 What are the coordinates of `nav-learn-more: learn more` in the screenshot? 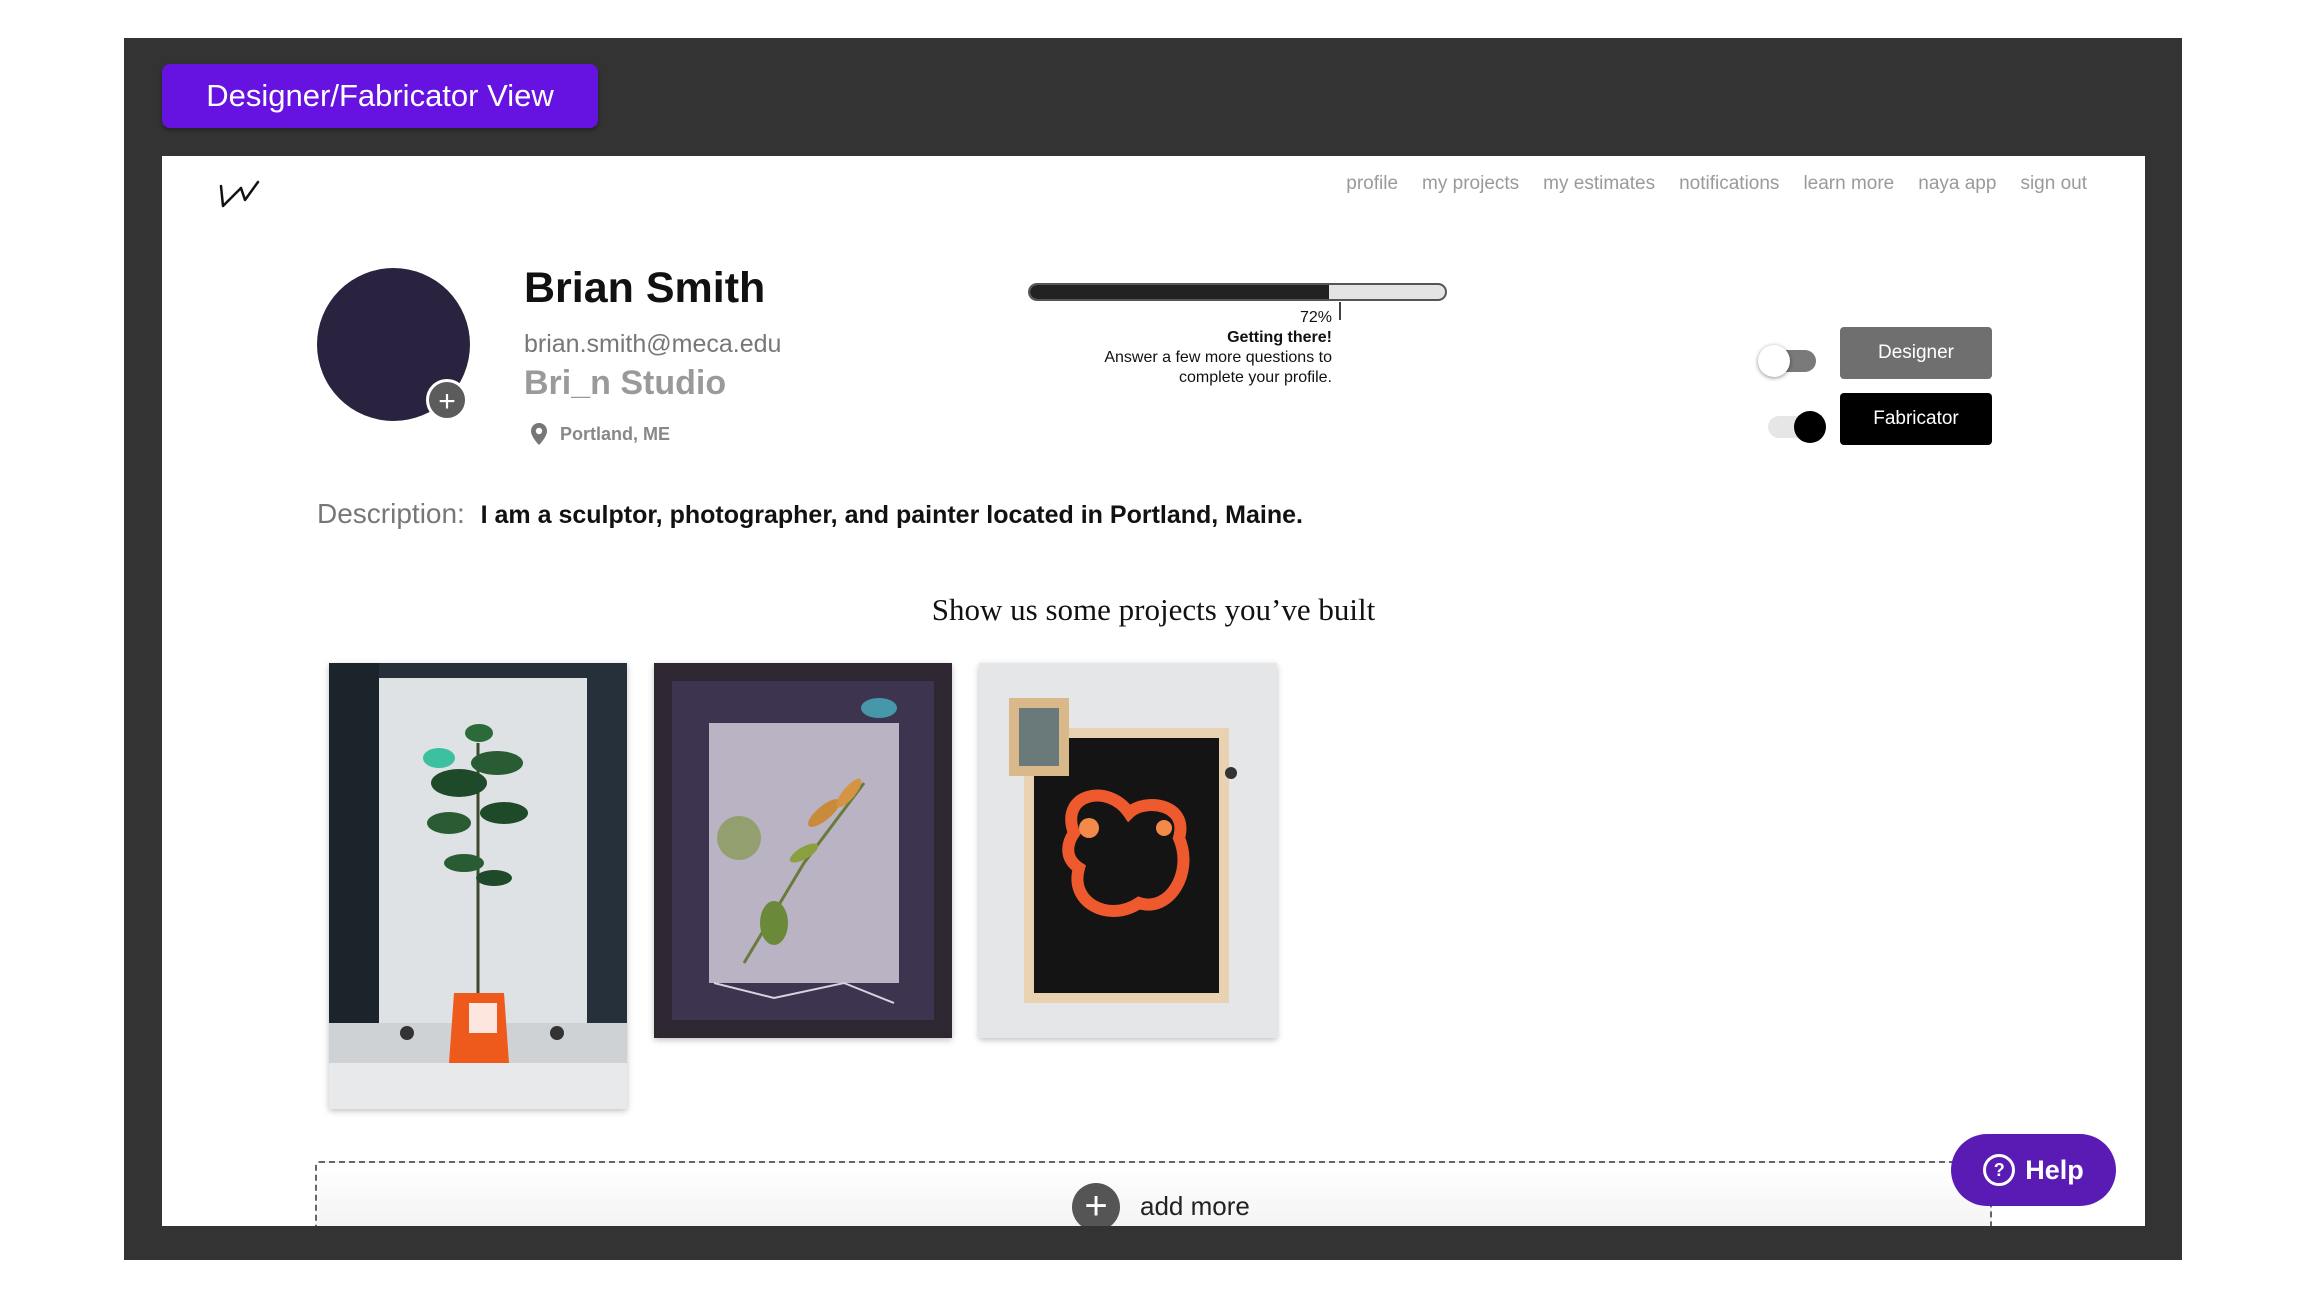 It's located at (1848, 184).